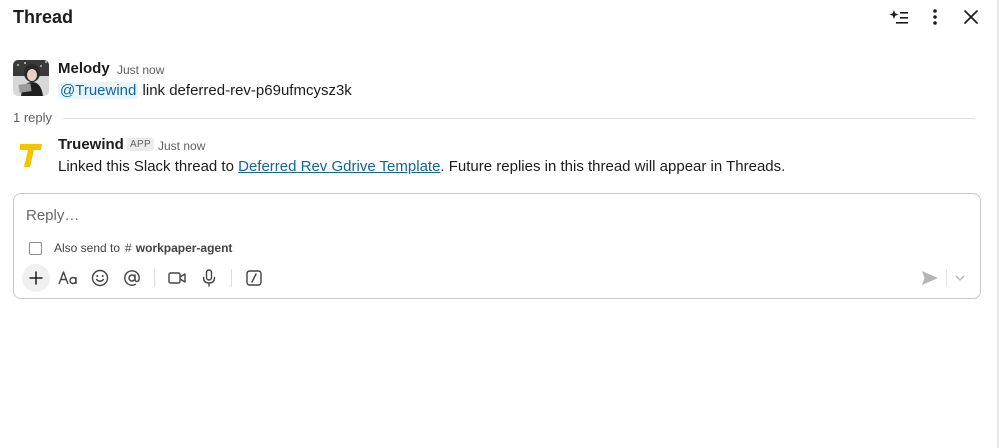  I want to click on close-icon, so click(971, 17).